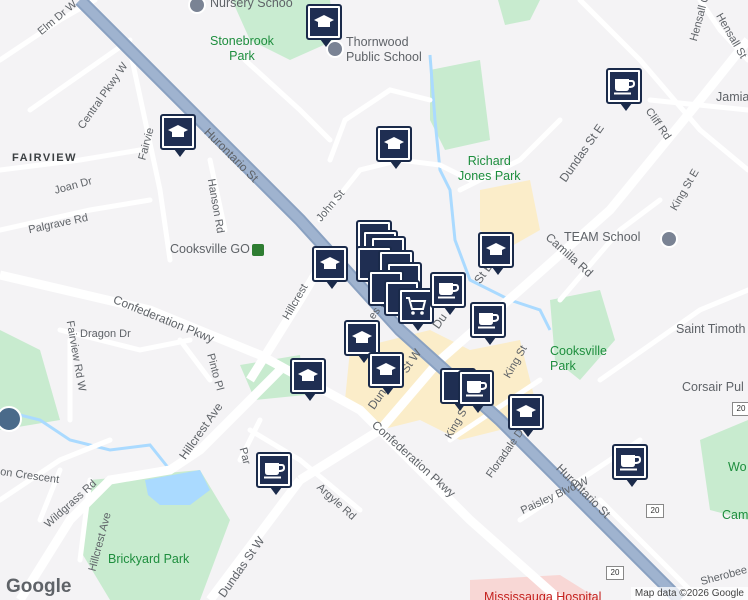  Describe the element at coordinates (258, 250) in the screenshot. I see `train-station-icon` at that location.